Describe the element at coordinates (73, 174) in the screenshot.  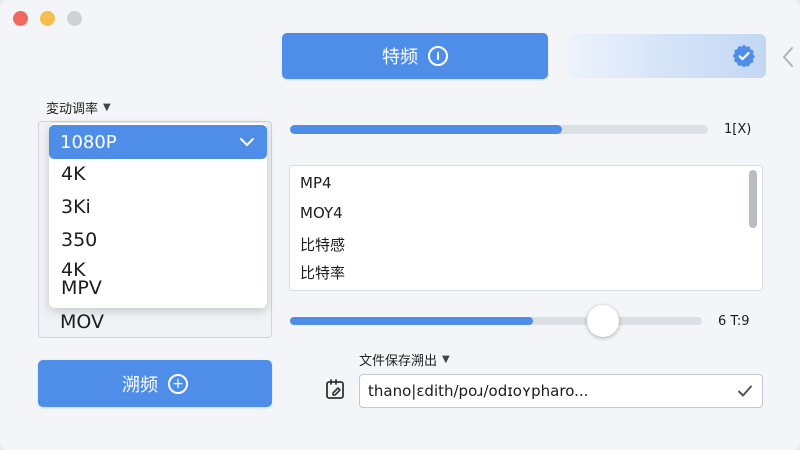
I see `resolution-option: 4K` at that location.